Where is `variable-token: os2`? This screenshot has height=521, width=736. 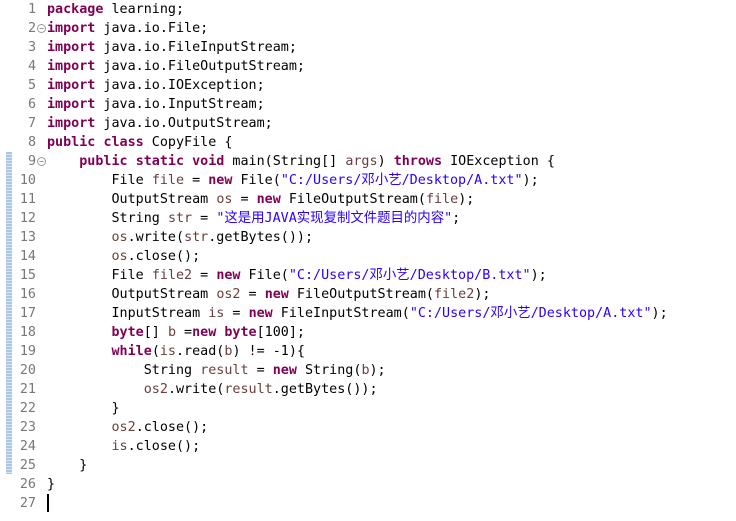 variable-token: os2 is located at coordinates (228, 294).